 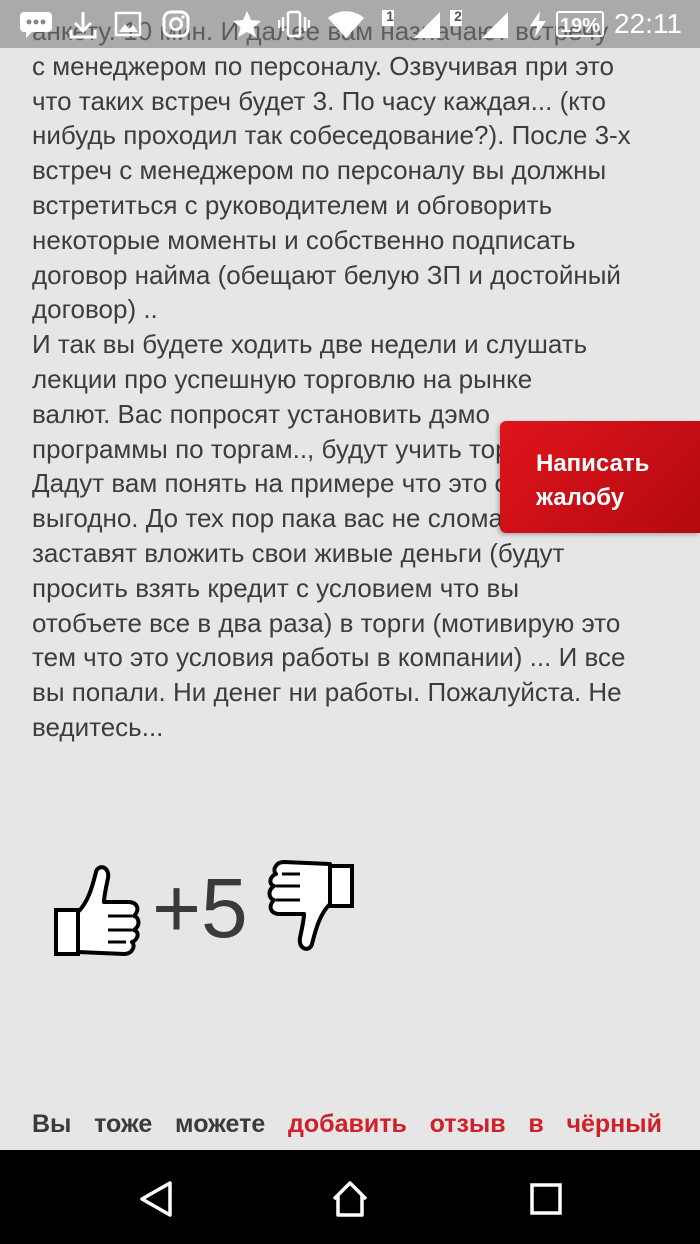 What do you see at coordinates (128, 24) in the screenshot?
I see `image-icon` at bounding box center [128, 24].